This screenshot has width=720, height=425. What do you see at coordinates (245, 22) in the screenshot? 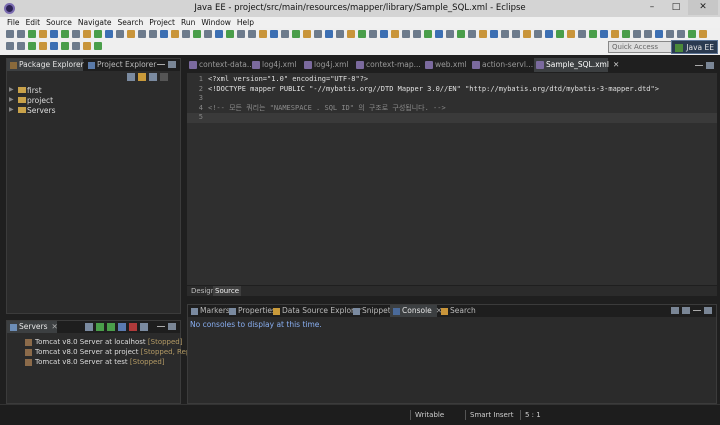
I see `menu-help: Help` at bounding box center [245, 22].